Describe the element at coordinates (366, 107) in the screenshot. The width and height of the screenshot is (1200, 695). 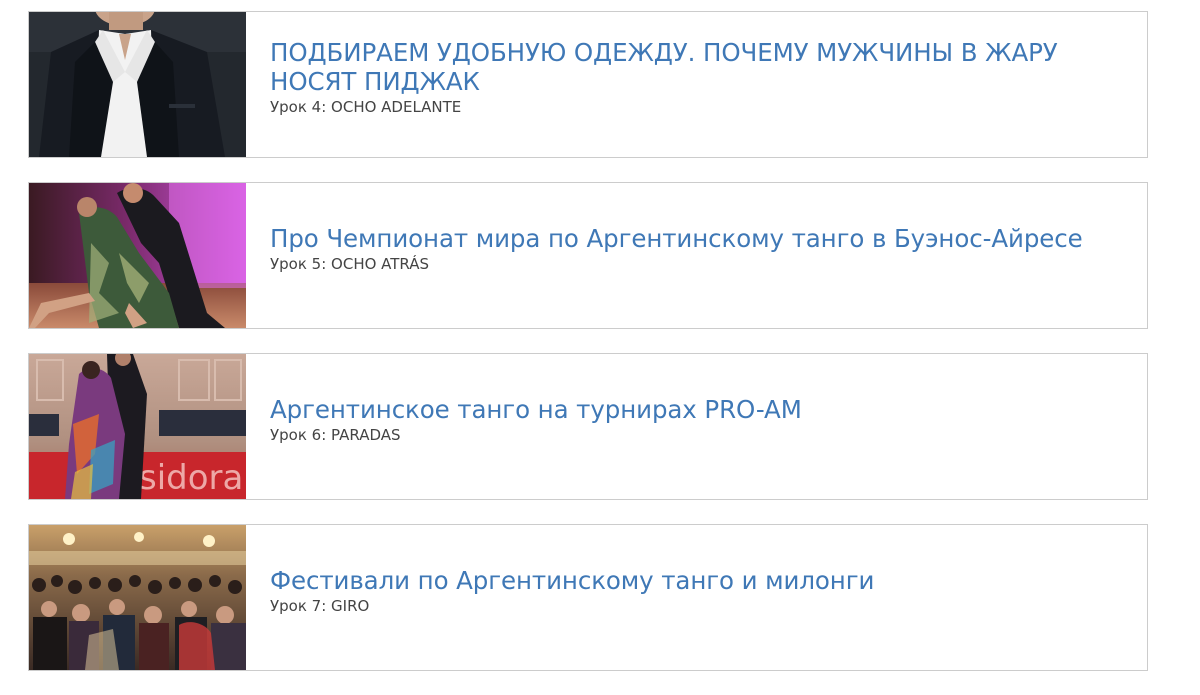
I see `lesson-subtitle: Урок 4: OCHO ADELANTE` at that location.